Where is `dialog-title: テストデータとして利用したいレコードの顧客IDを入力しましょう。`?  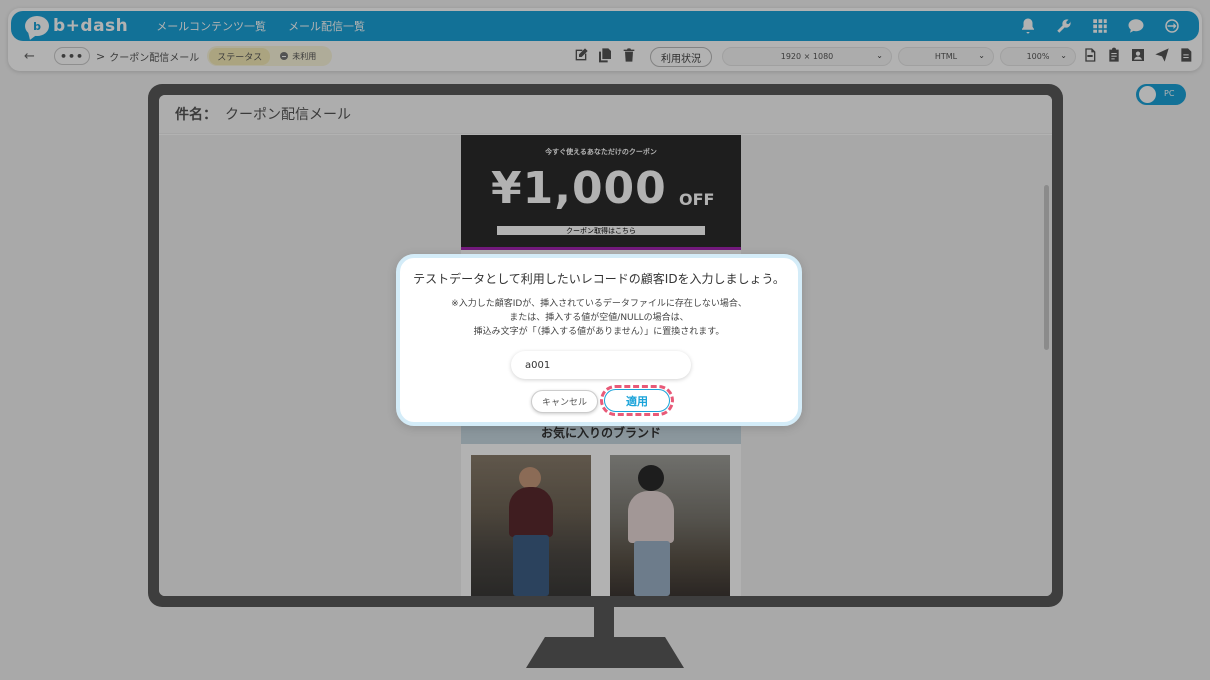 dialog-title: テストデータとして利用したいレコードの顧客IDを入力しましょう。 is located at coordinates (599, 279).